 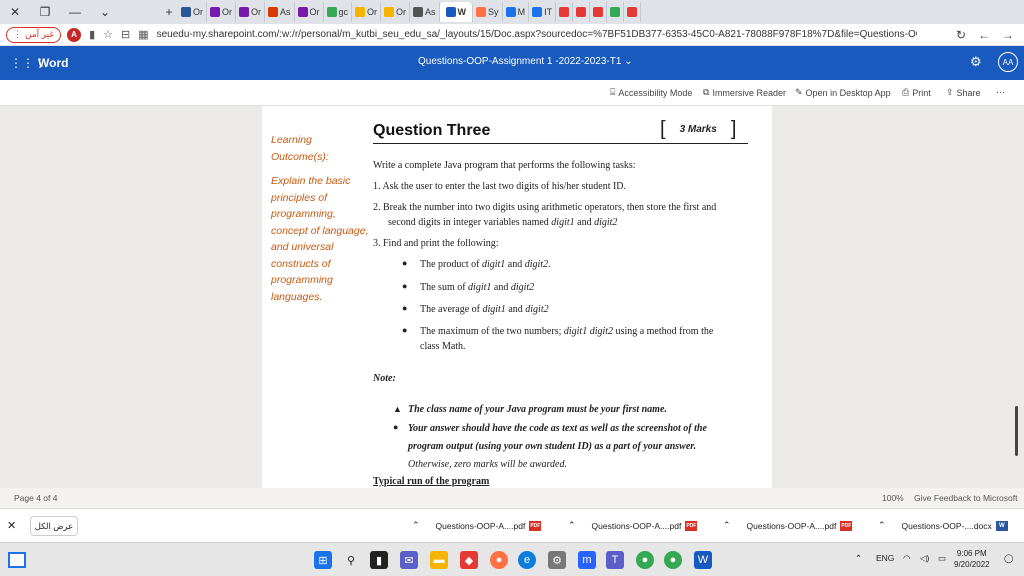 What do you see at coordinates (75, 12) in the screenshot?
I see `minimize-window-icon: —` at bounding box center [75, 12].